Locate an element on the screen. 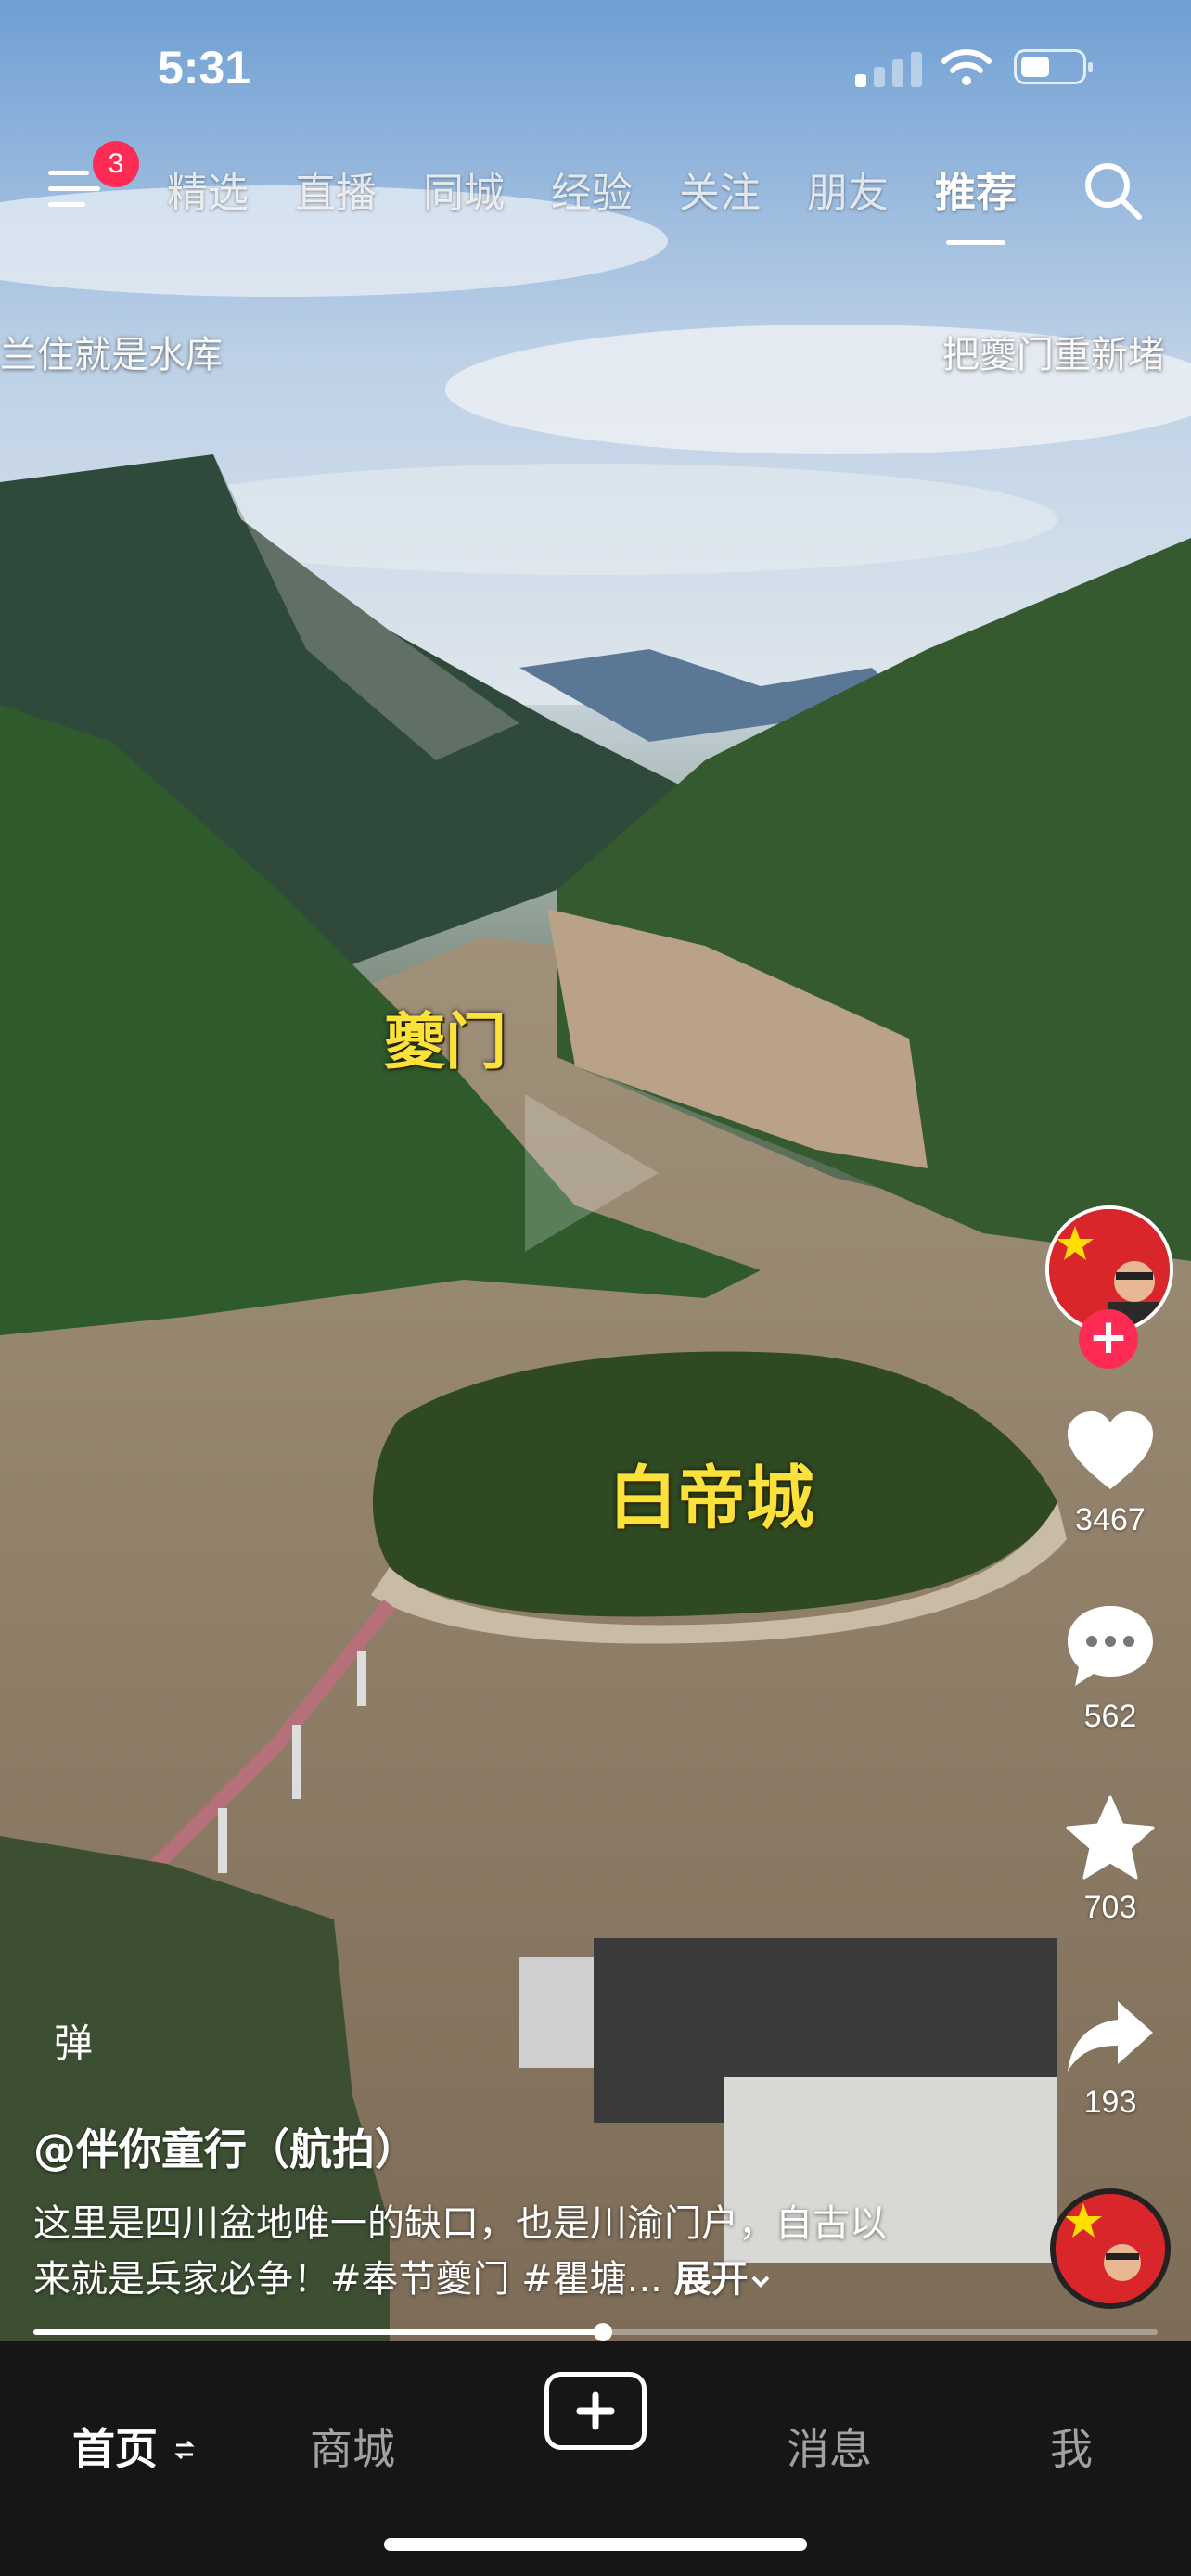  like-button: 3467 is located at coordinates (1110, 1473).